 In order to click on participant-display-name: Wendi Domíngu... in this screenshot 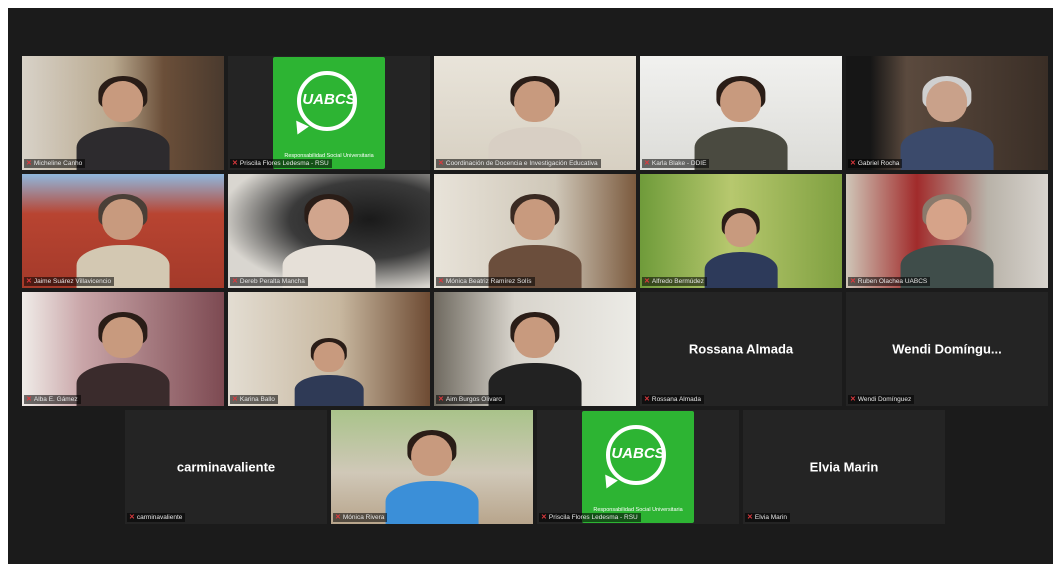, I will do `click(947, 349)`.